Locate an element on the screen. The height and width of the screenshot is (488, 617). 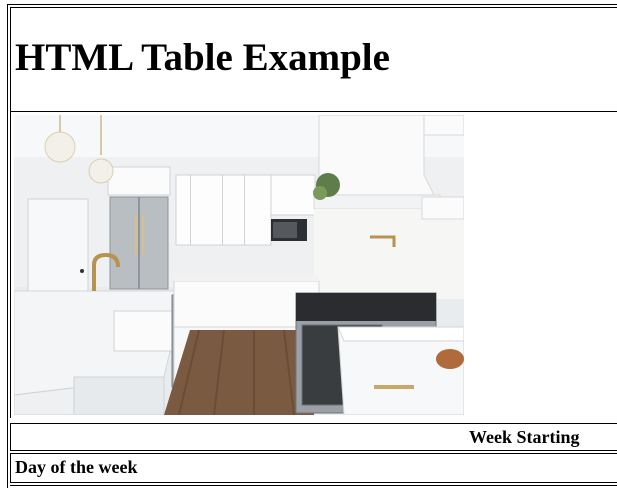
day-of-week-header-cell: Day of the week is located at coordinates (313, 468).